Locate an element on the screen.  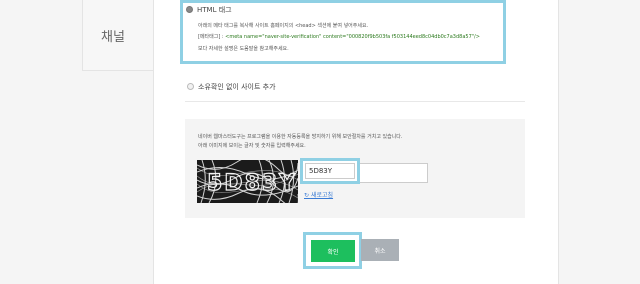
refresh-icon: ↻ is located at coordinates (307, 195).